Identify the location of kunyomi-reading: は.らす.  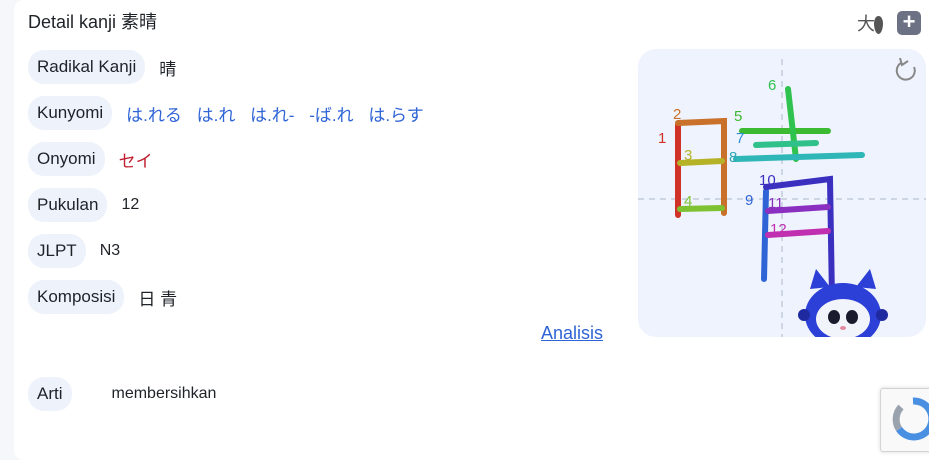
(395, 115).